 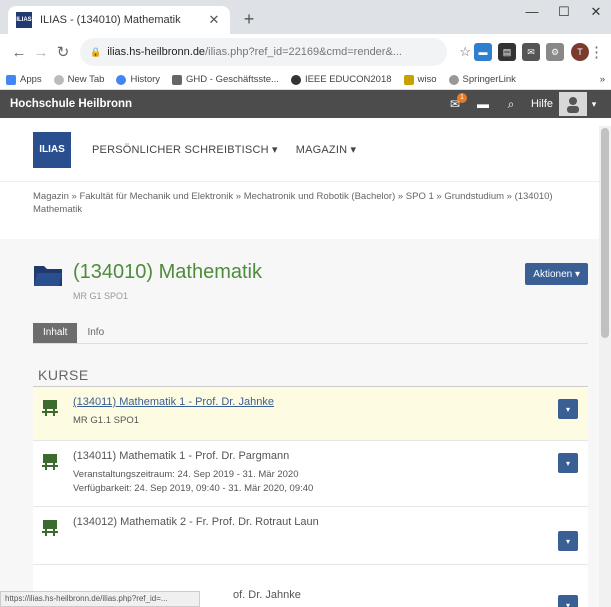 I want to click on institution-name: Hochschule Heilbronn, so click(x=225, y=104).